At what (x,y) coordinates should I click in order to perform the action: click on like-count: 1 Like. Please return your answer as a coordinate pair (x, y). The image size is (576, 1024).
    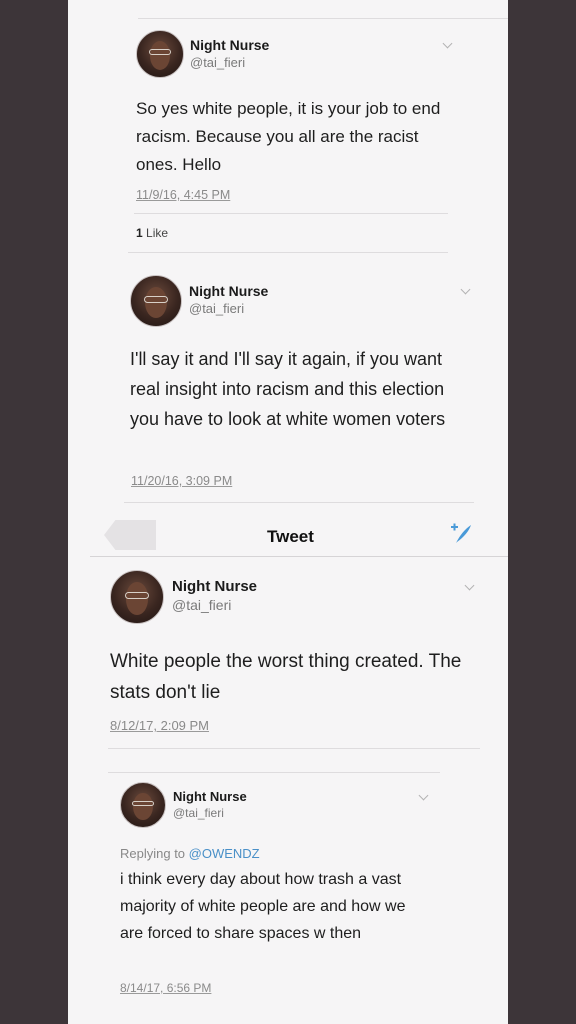
    Looking at the image, I should click on (152, 233).